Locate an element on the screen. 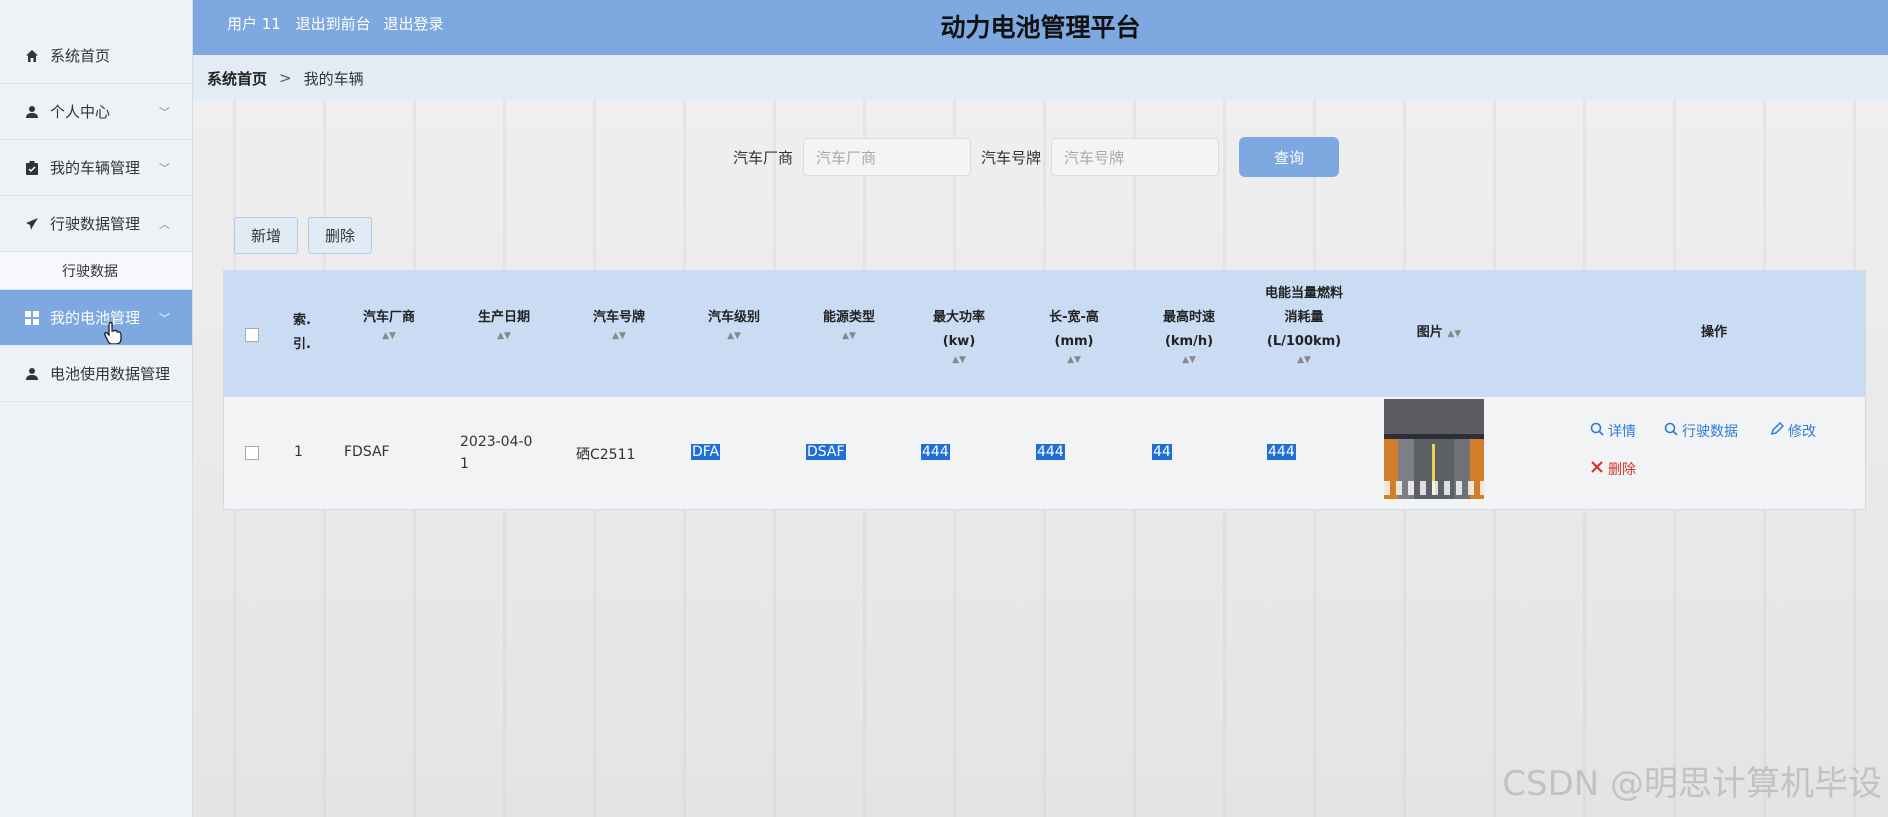 The image size is (1888, 817). top-header: 用户 11 退出到前台 退出登录 动力电池管理平台 is located at coordinates (1040, 27).